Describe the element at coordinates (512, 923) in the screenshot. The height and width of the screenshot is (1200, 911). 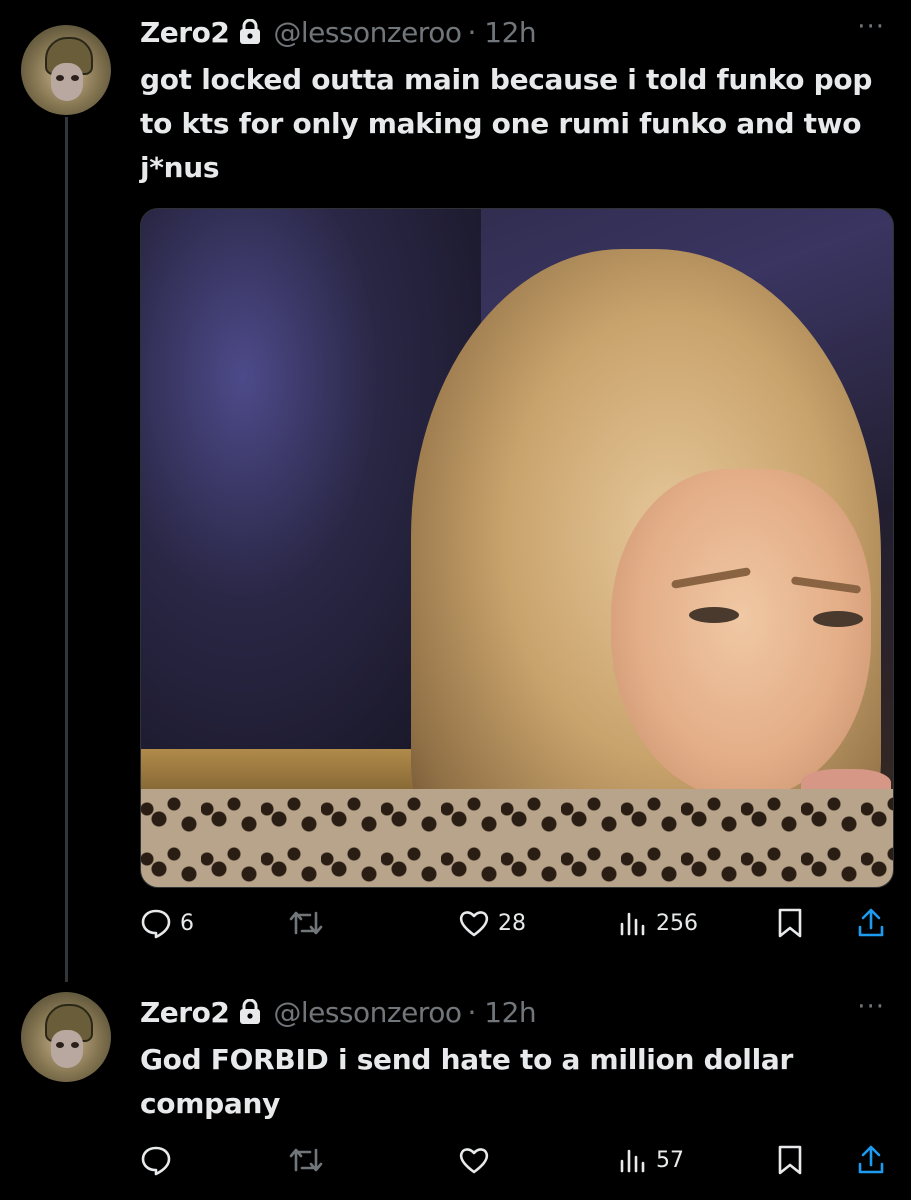
I see `like-count: 28` at that location.